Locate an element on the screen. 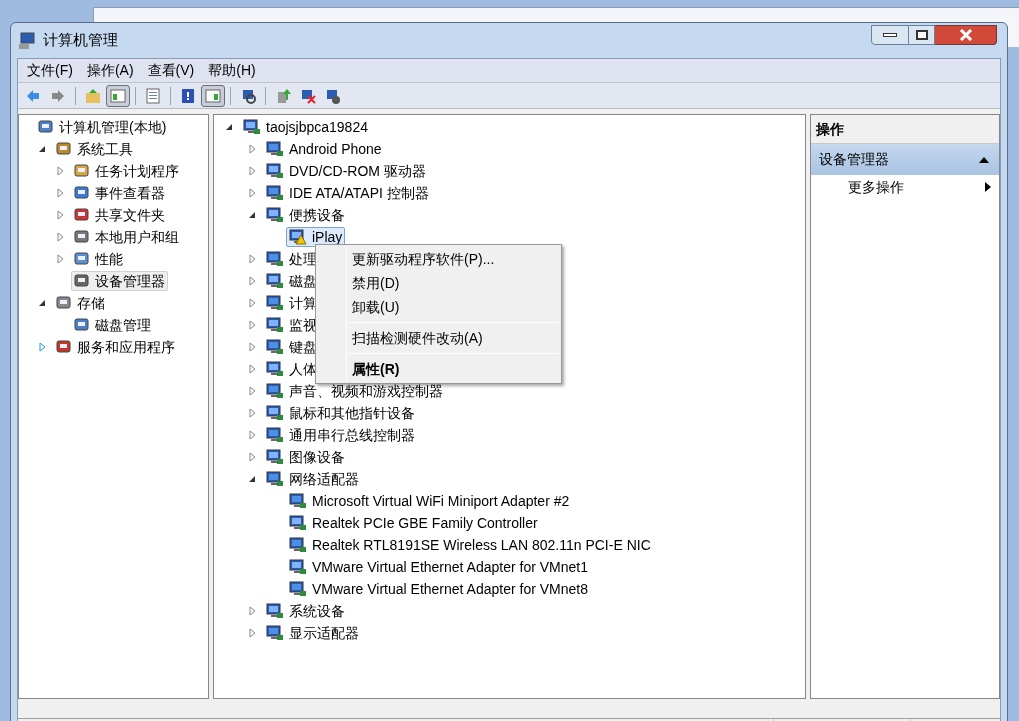  tree-item: 服务和应用程序 is located at coordinates (115, 347).